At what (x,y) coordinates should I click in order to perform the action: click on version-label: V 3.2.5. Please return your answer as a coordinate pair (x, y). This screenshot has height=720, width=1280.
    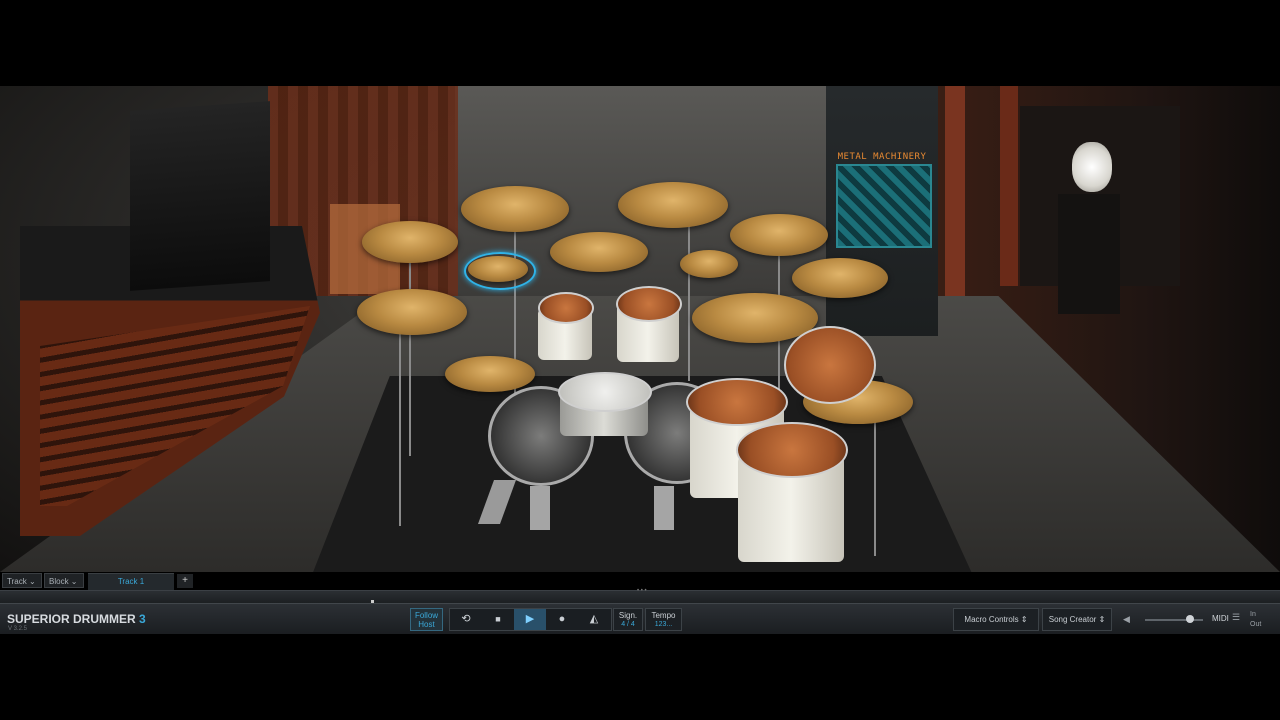
    Looking at the image, I should click on (18, 629).